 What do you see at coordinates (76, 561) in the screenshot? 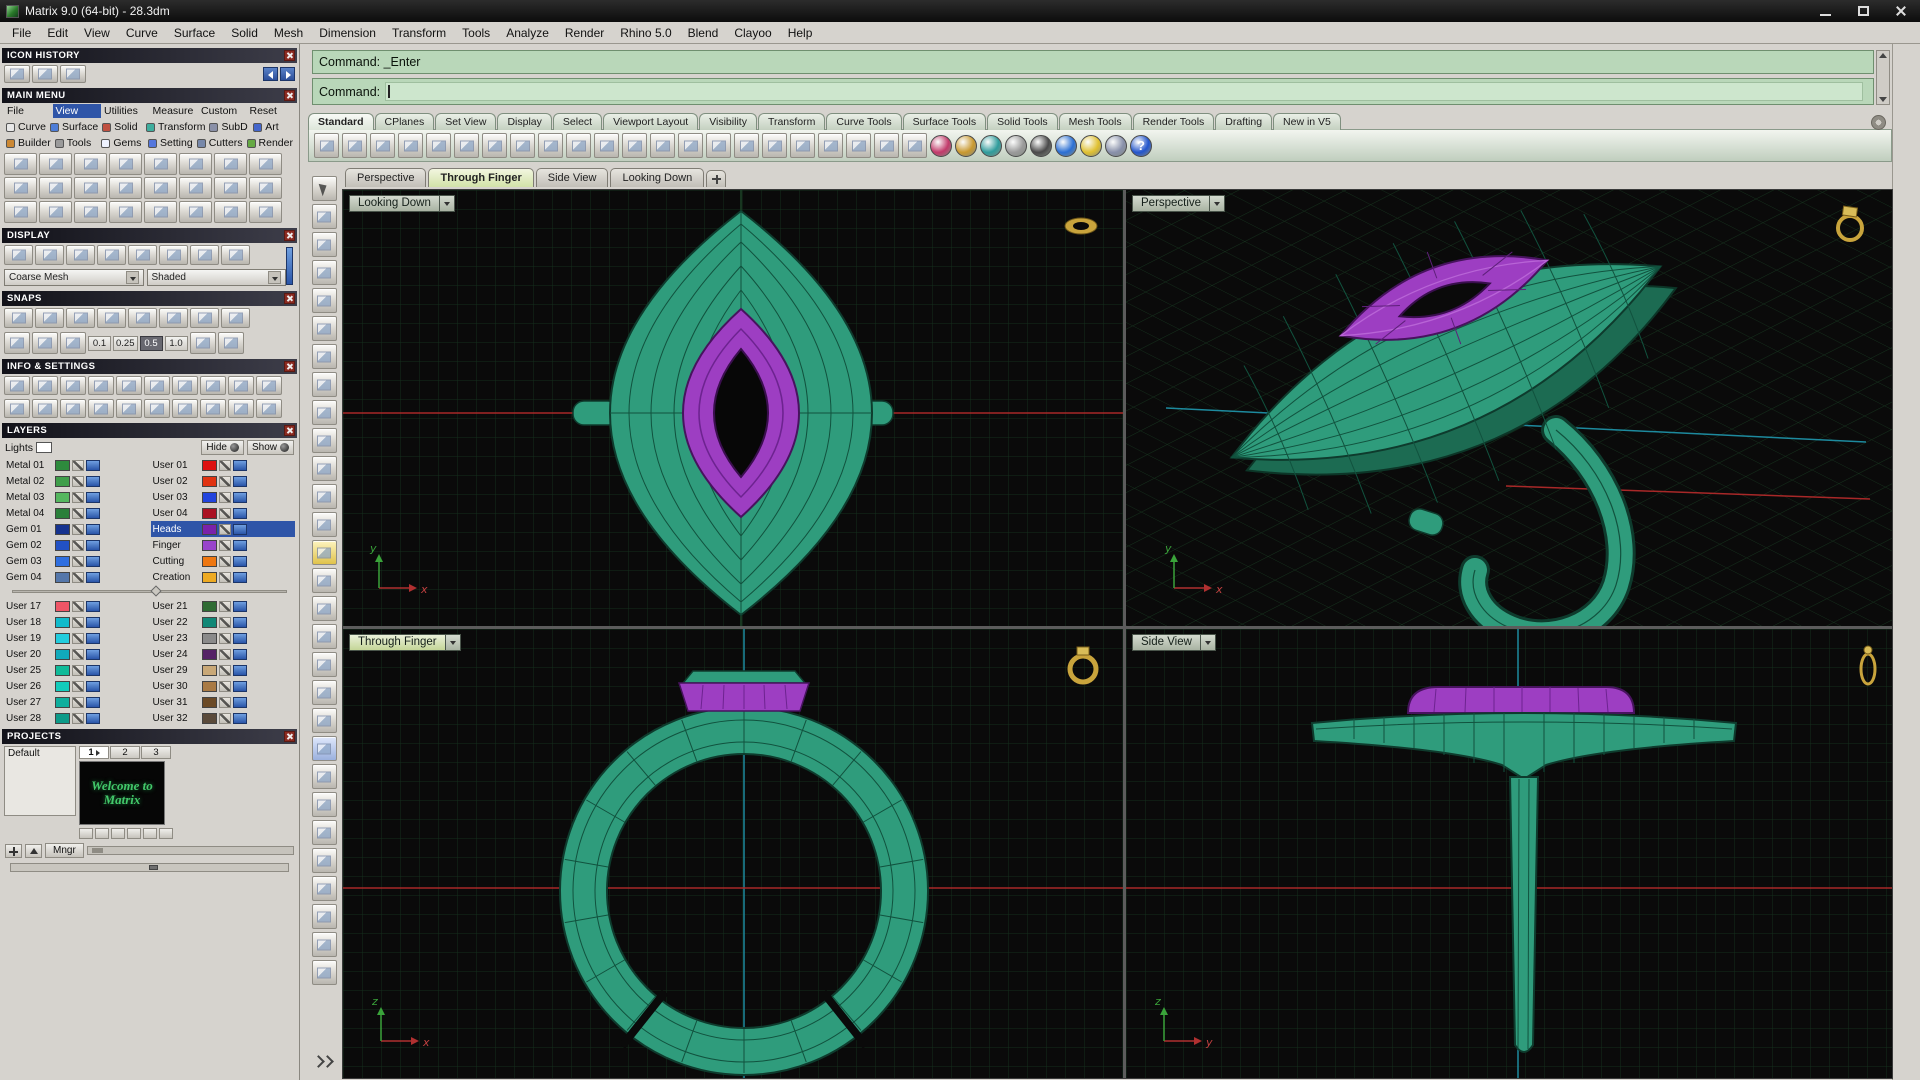
I see `layer-entry: Gem 03` at bounding box center [76, 561].